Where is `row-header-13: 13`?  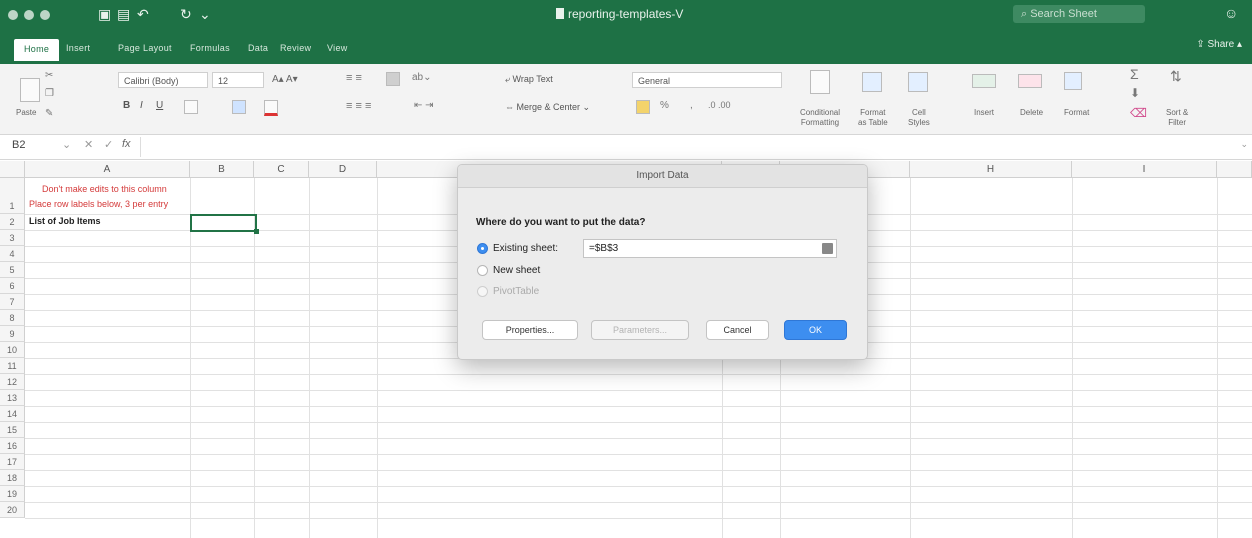
row-header-13: 13 is located at coordinates (12, 398).